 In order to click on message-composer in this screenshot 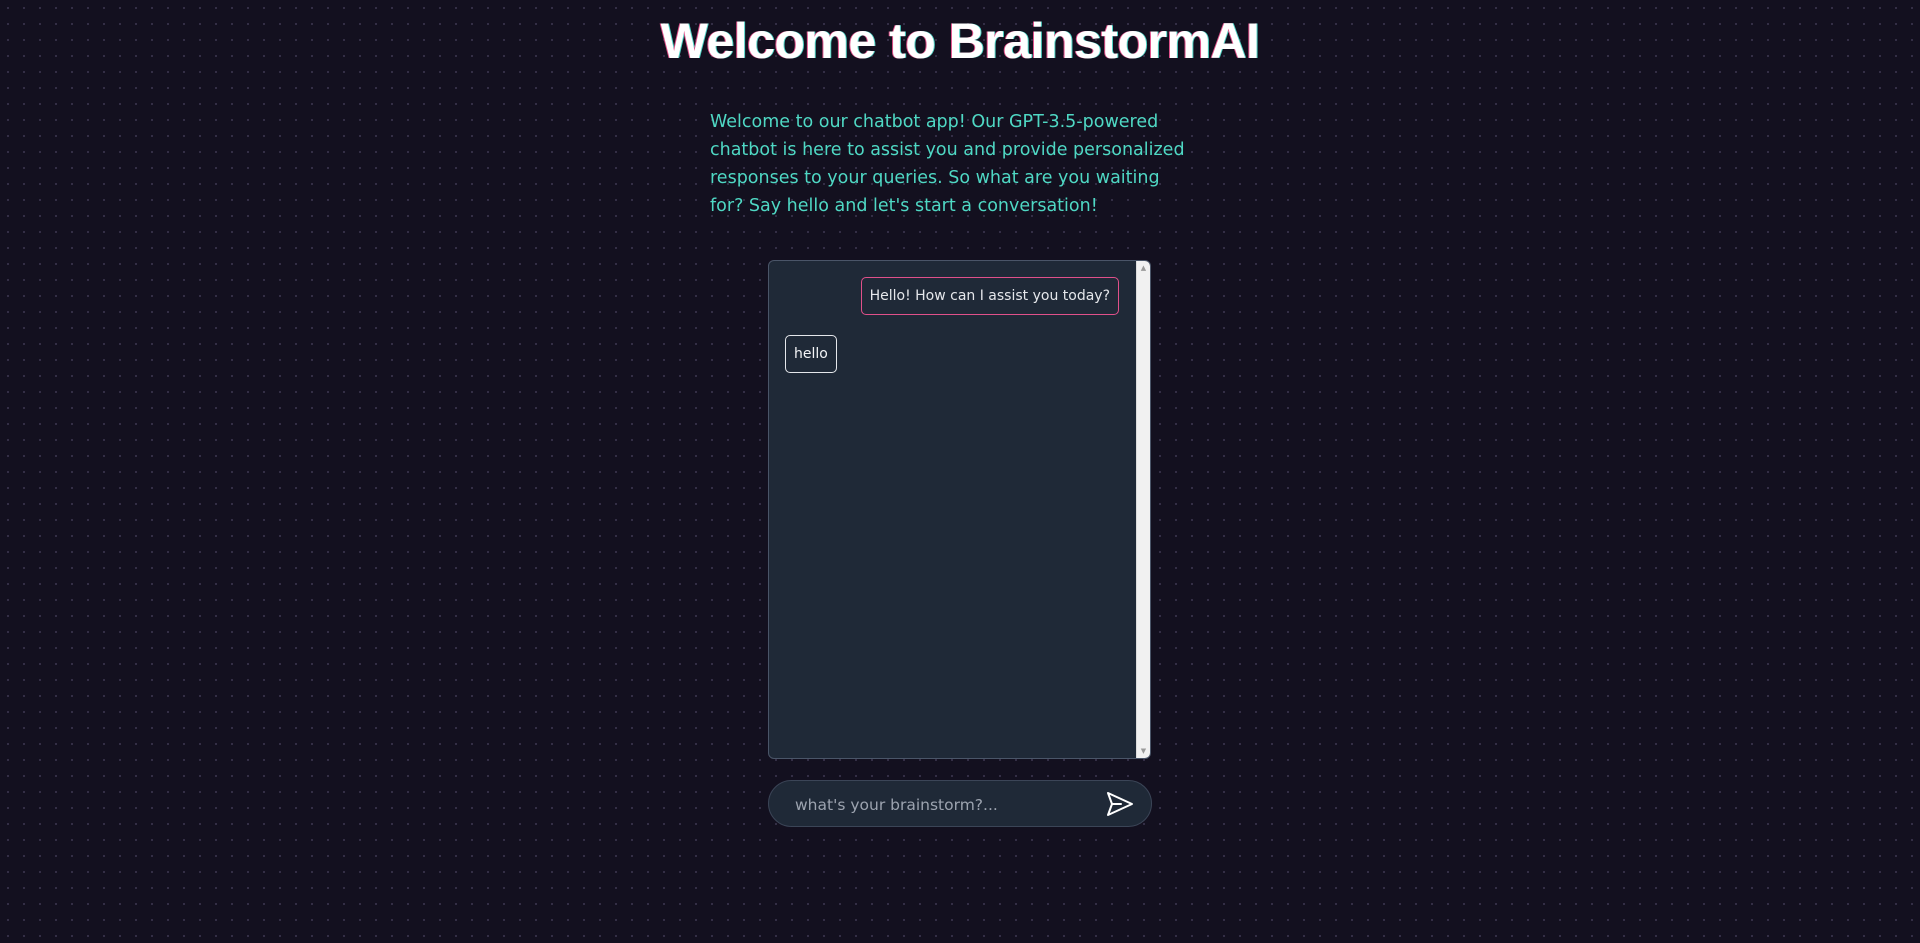, I will do `click(960, 804)`.